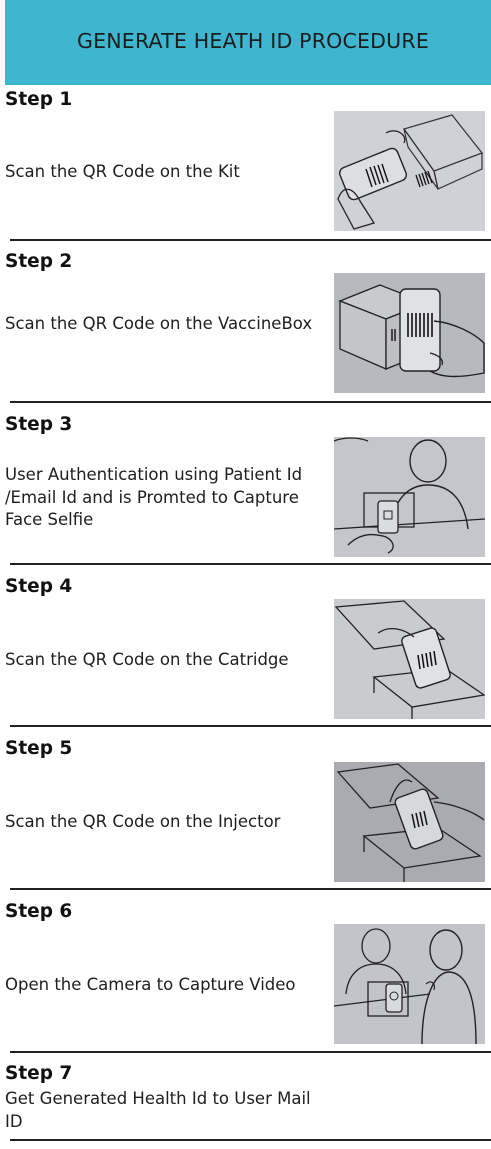 The image size is (491, 1149). What do you see at coordinates (39, 261) in the screenshot?
I see `step-2-title: Step 2` at bounding box center [39, 261].